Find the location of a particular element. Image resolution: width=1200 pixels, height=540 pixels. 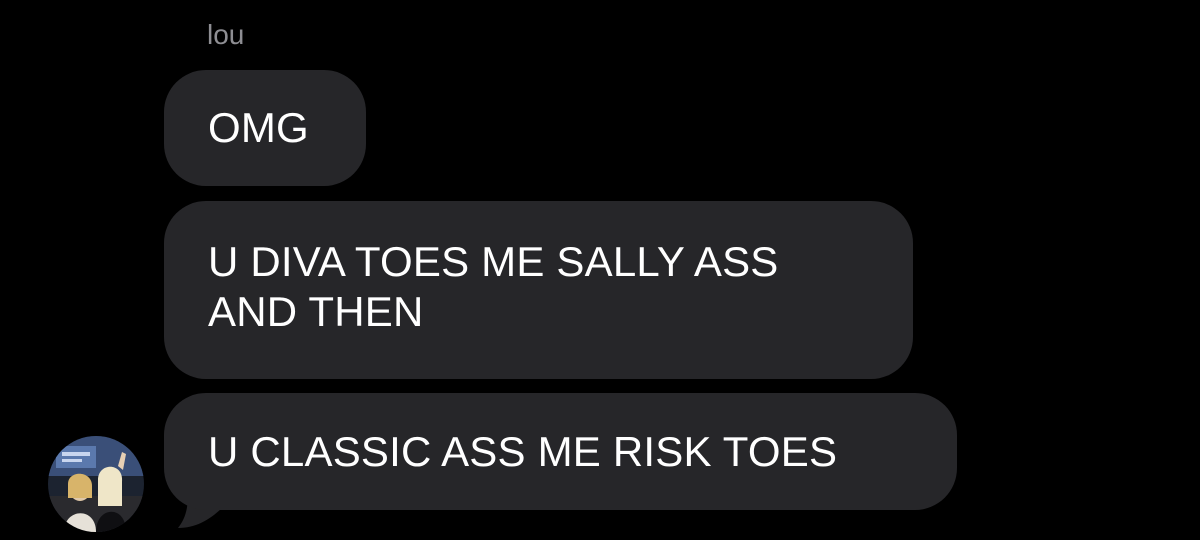

message-text-line: U DIVA TOES ME SALLY ASS is located at coordinates (493, 261).